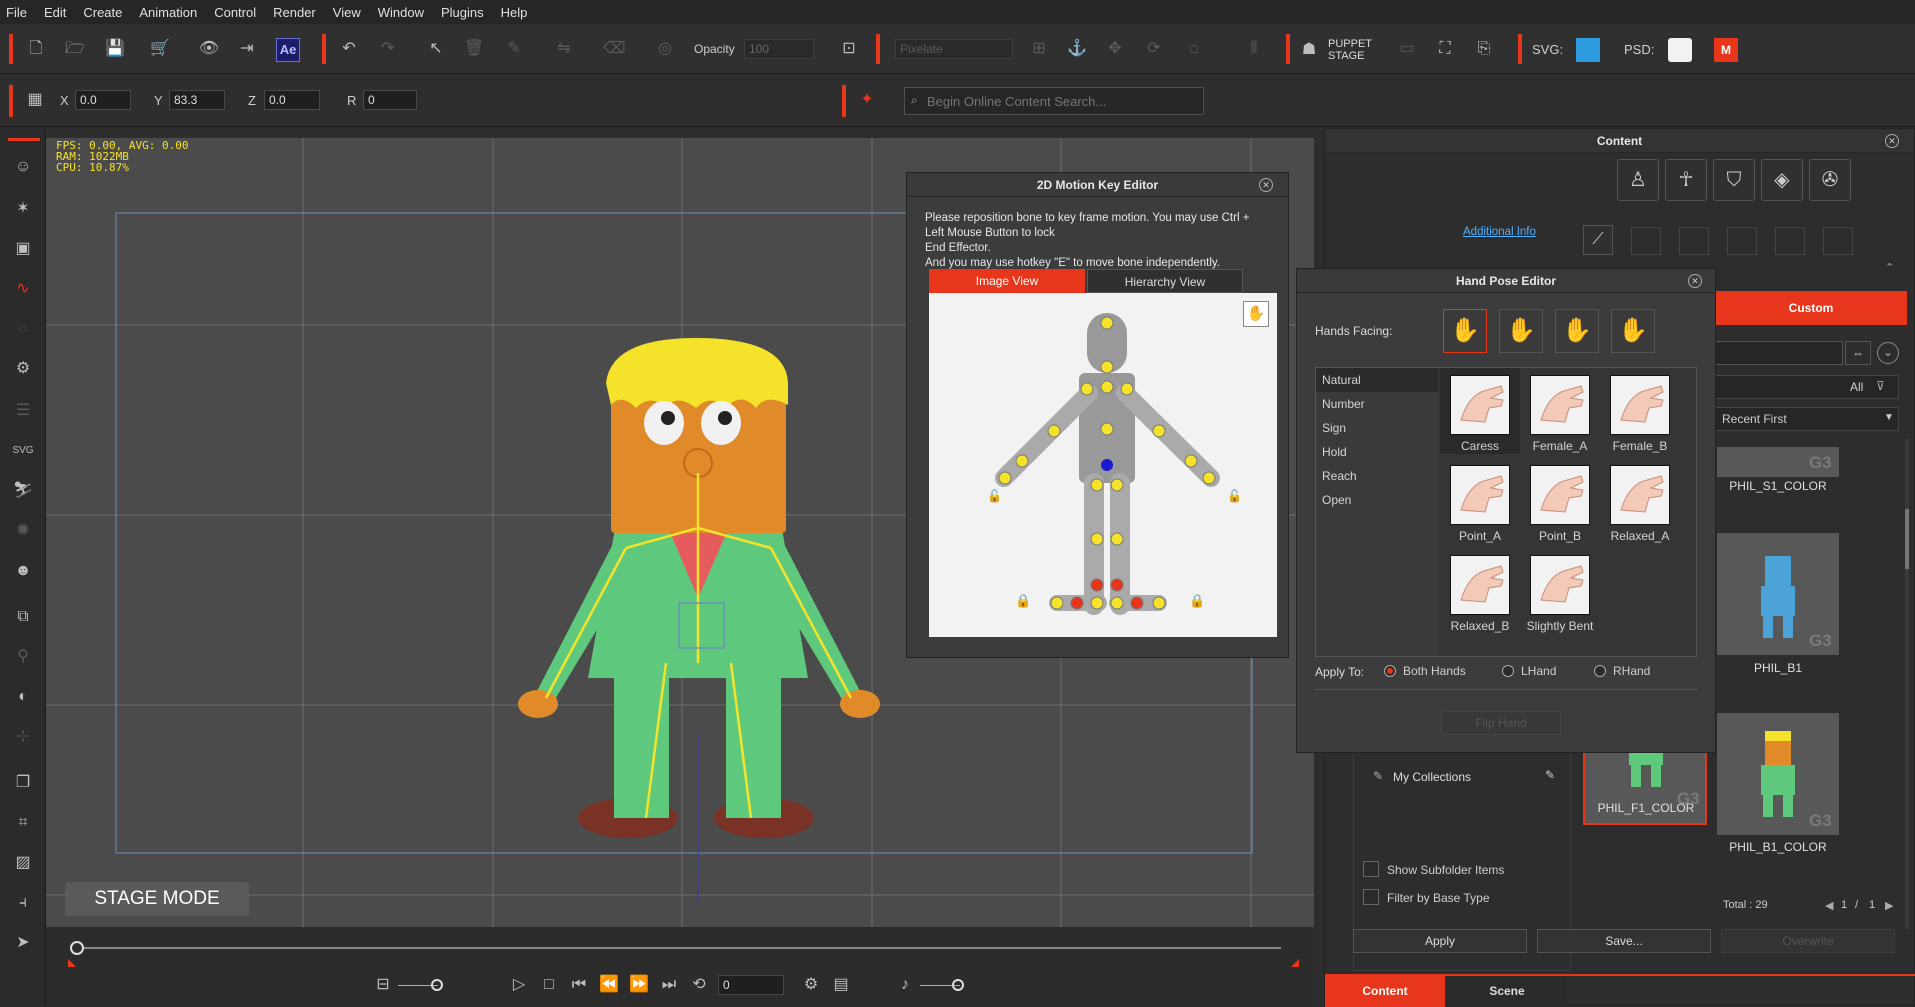 This screenshot has width=1915, height=1007. What do you see at coordinates (1829, 905) in the screenshot?
I see `page-prev-icon: ◀` at bounding box center [1829, 905].